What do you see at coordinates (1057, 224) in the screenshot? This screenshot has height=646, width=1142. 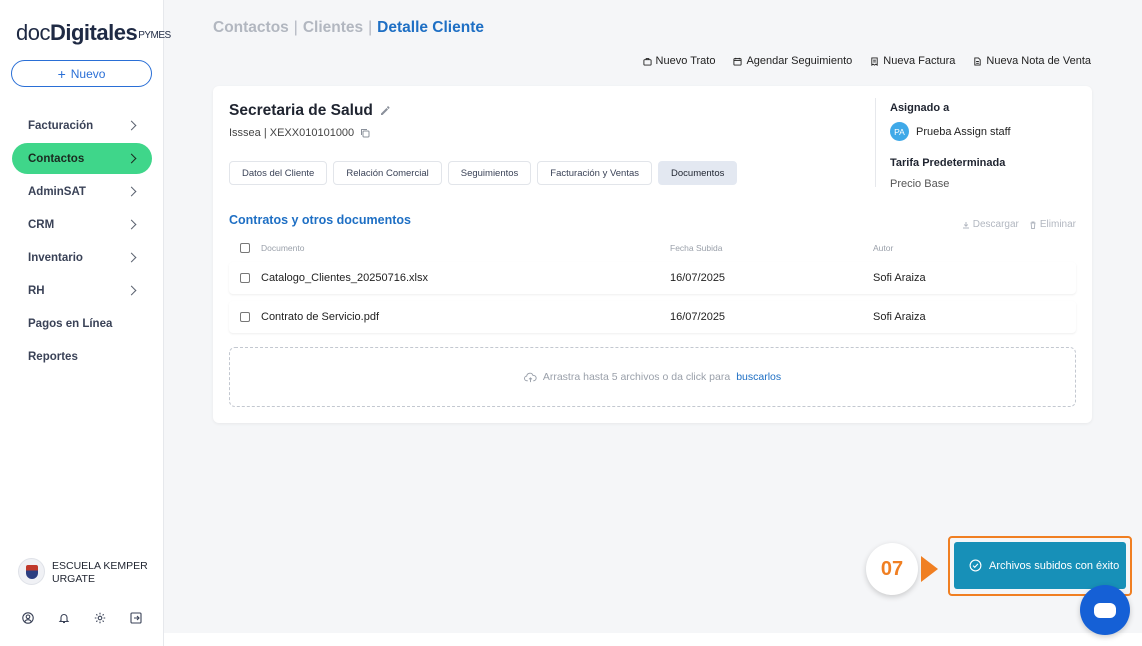 I see `delete-label: Eliminar` at bounding box center [1057, 224].